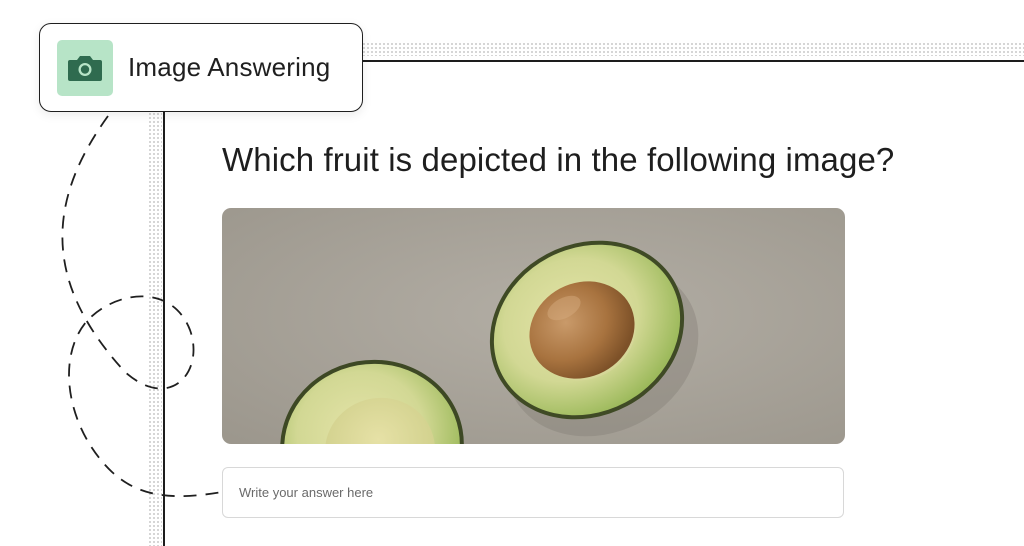 Image resolution: width=1024 pixels, height=546 pixels. What do you see at coordinates (693, 61) in the screenshot?
I see `top-rule` at bounding box center [693, 61].